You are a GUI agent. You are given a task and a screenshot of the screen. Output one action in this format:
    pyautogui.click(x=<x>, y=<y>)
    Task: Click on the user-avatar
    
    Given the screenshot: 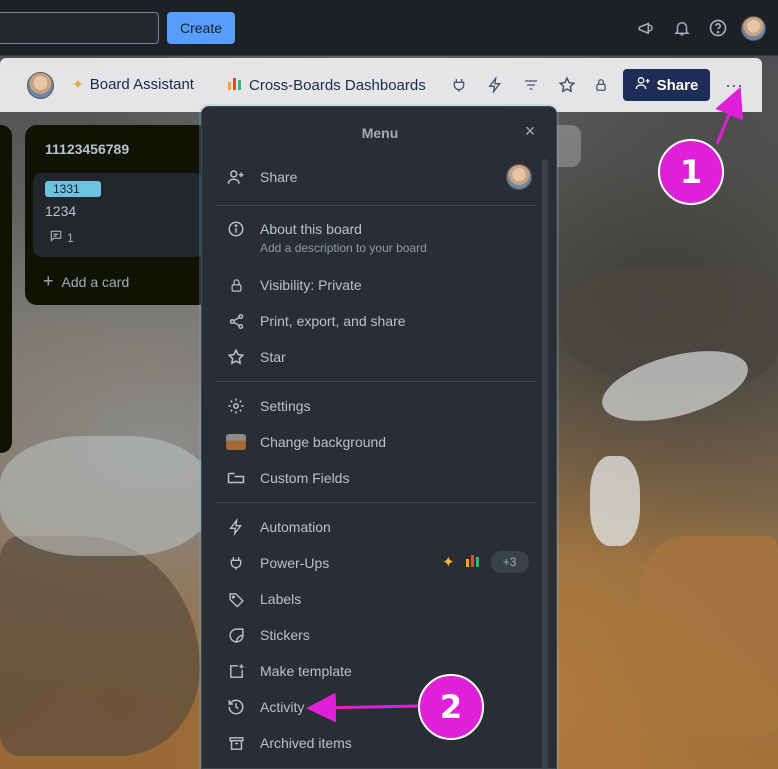 What is the action you would take?
    pyautogui.click(x=753, y=28)
    